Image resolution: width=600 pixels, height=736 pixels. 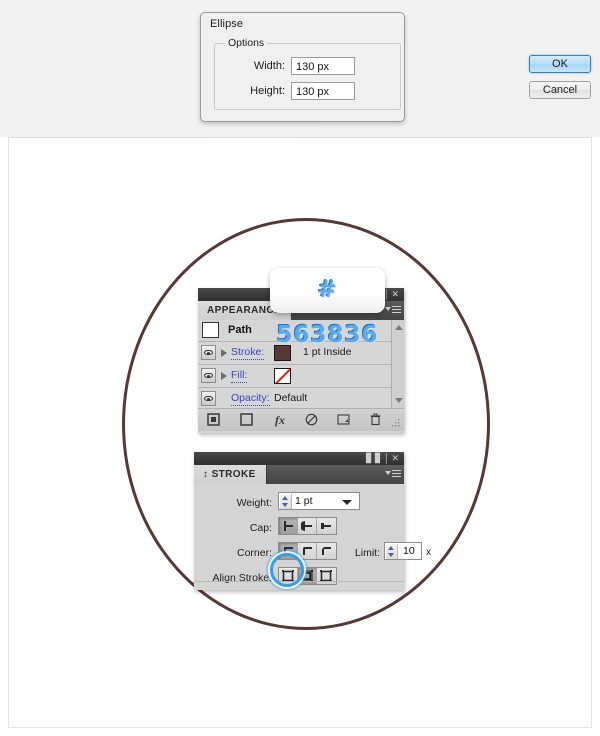 I want to click on limit-value: 10, so click(x=409, y=551).